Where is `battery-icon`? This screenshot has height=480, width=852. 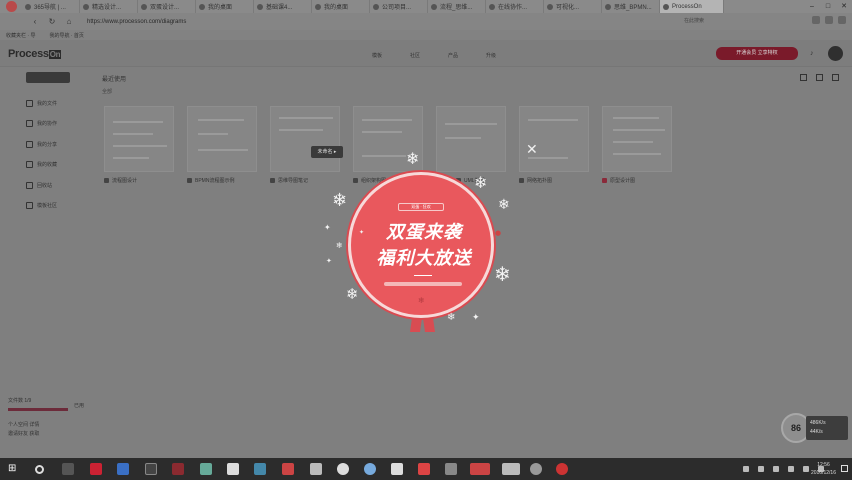
battery-icon is located at coordinates (791, 469).